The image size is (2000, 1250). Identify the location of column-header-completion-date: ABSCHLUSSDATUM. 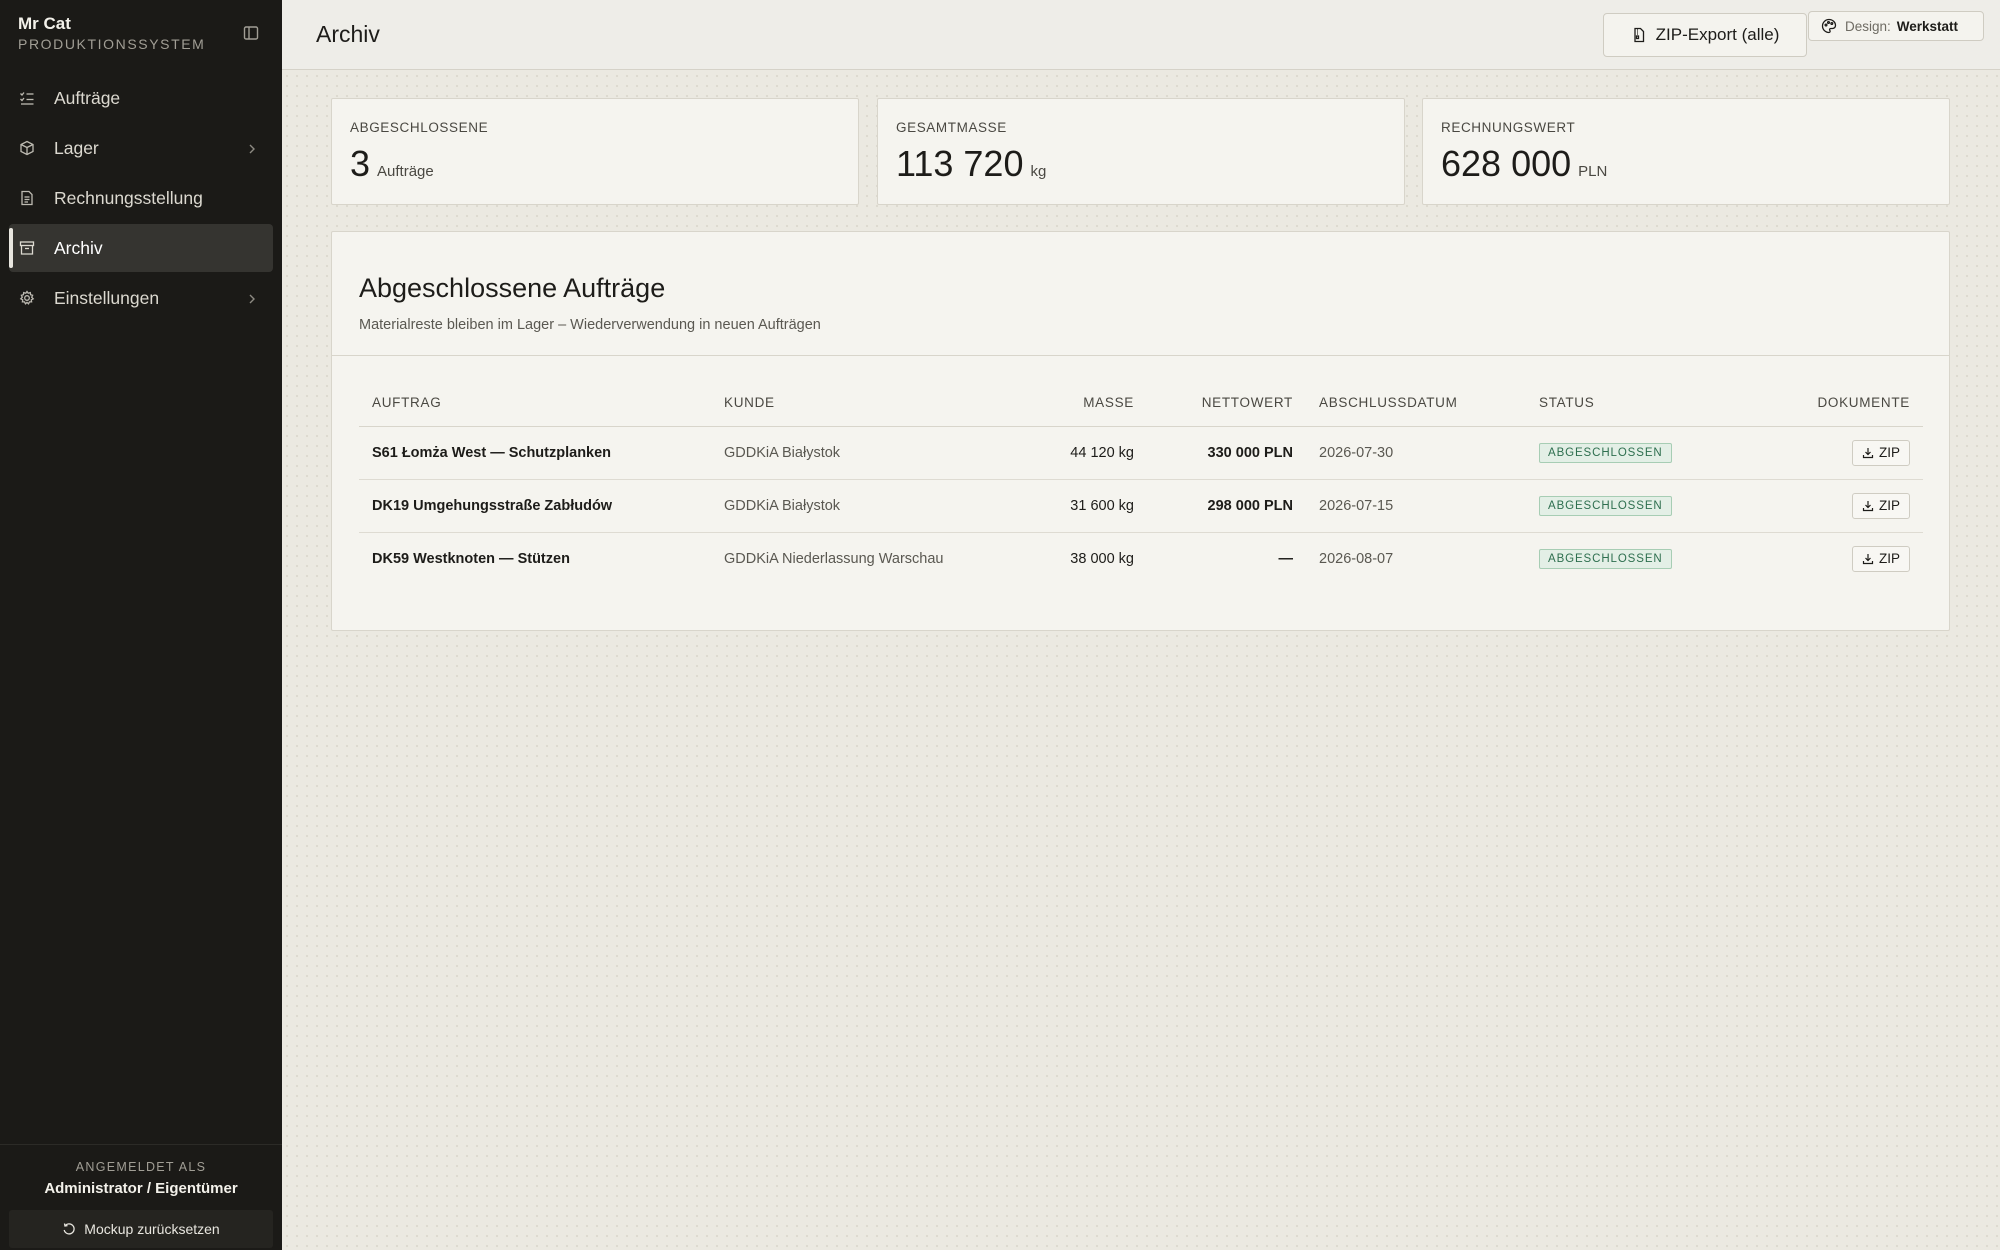
(1416, 403).